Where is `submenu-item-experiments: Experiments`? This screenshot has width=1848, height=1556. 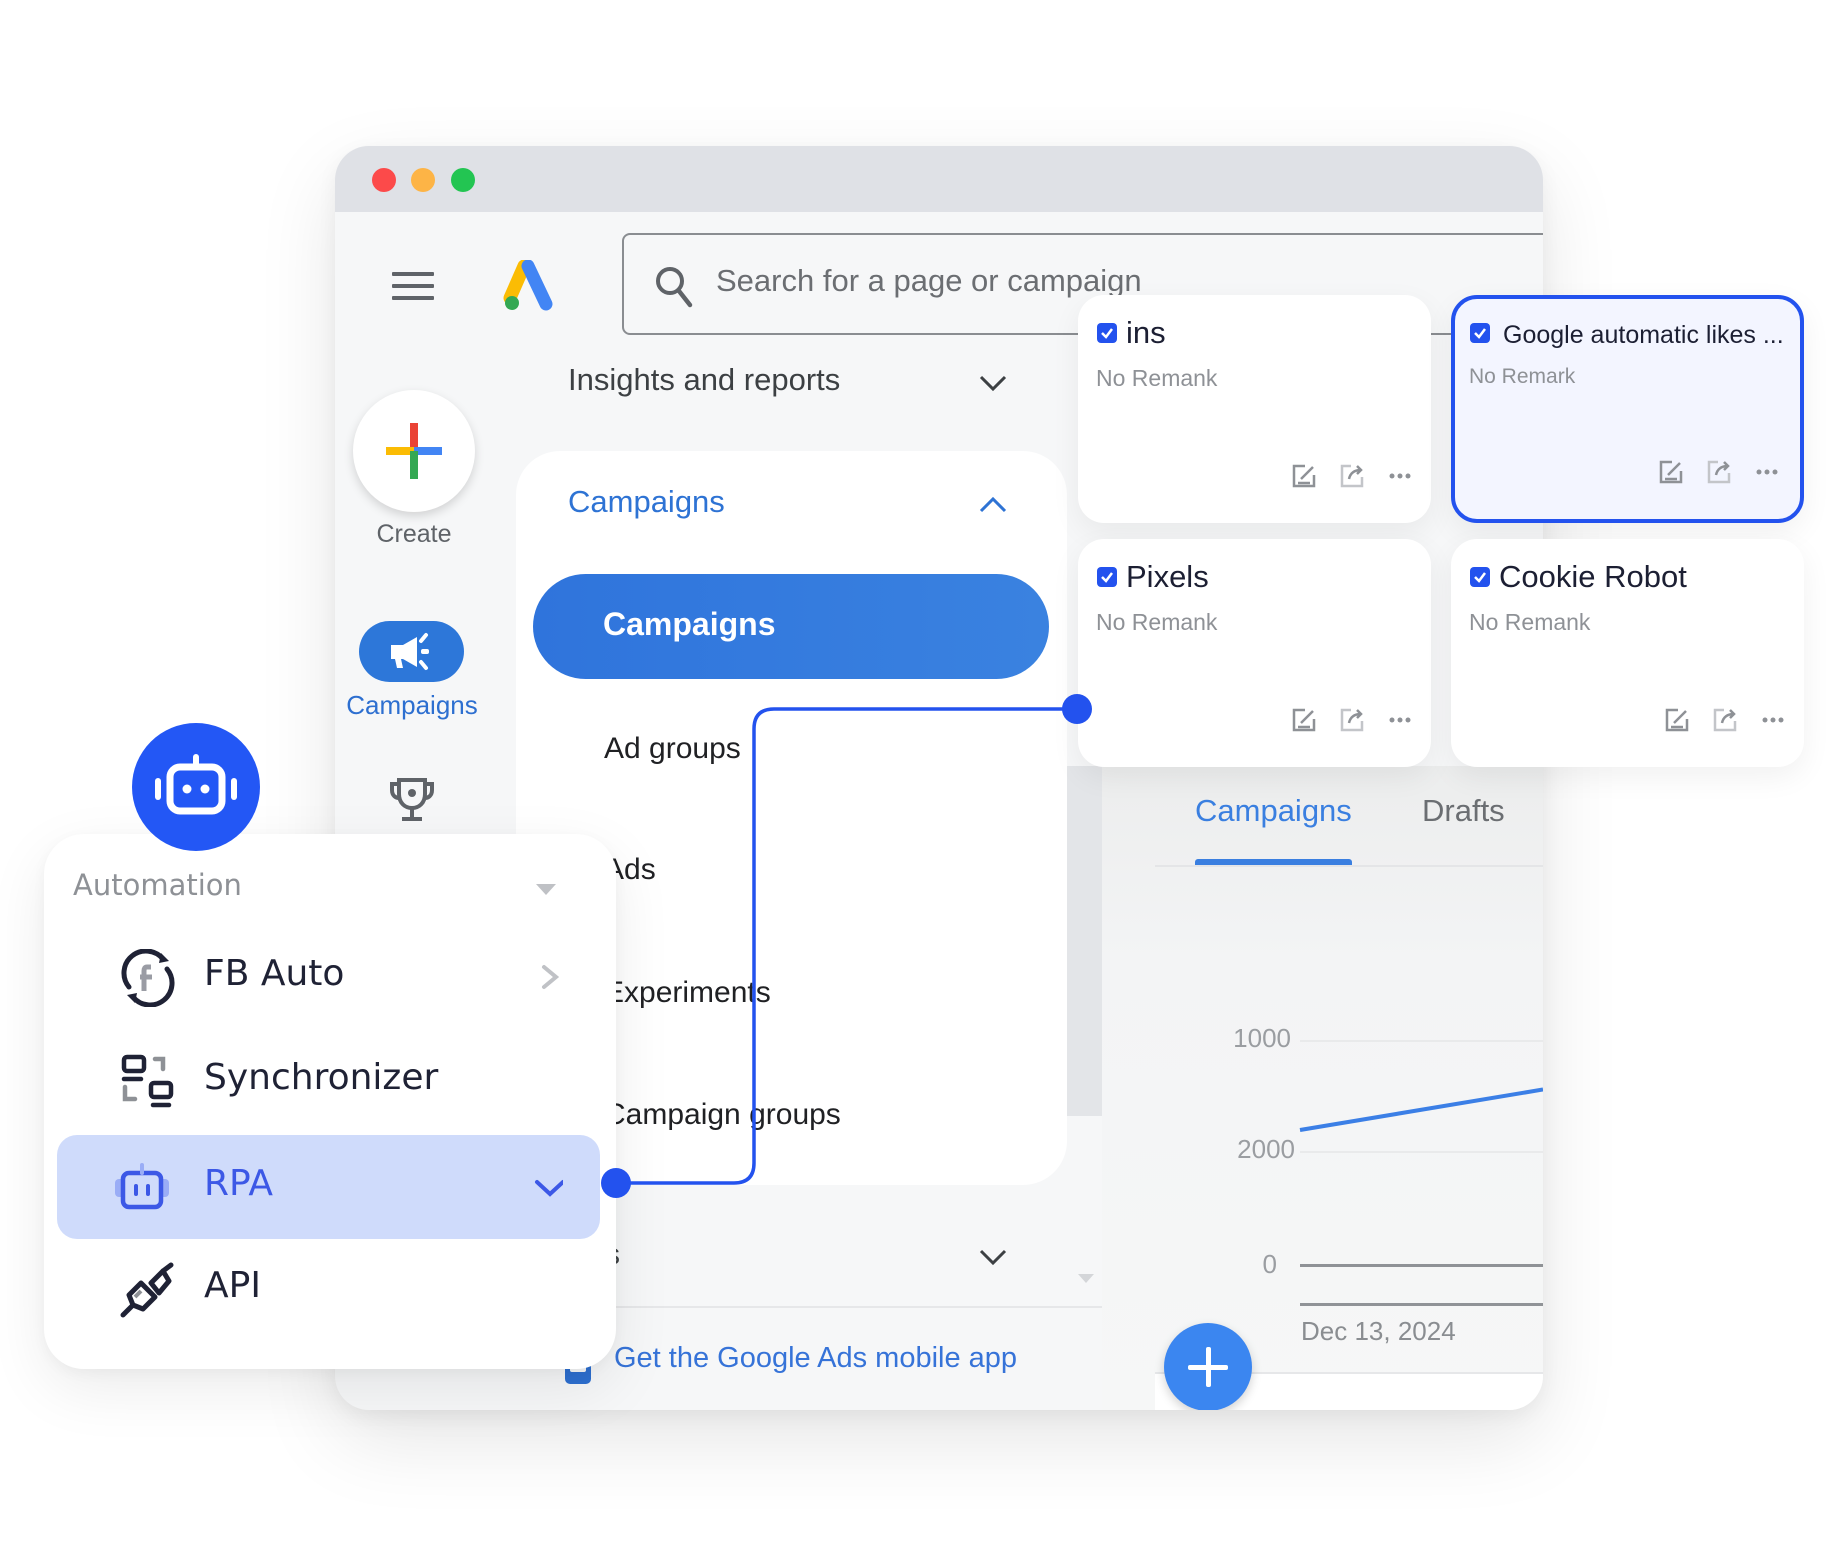 submenu-item-experiments: Experiments is located at coordinates (687, 993).